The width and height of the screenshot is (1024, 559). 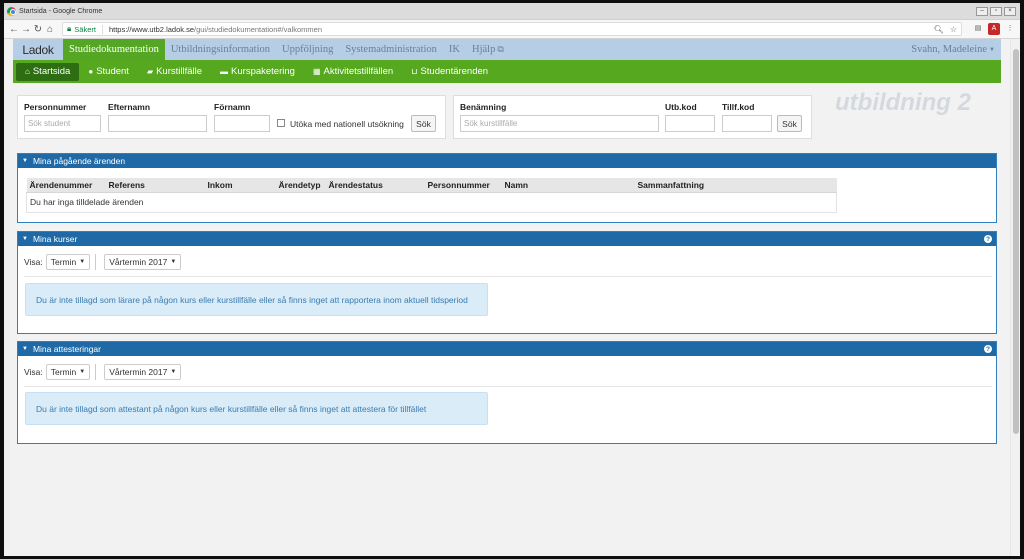 I want to click on close-button: ×, so click(x=1010, y=11).